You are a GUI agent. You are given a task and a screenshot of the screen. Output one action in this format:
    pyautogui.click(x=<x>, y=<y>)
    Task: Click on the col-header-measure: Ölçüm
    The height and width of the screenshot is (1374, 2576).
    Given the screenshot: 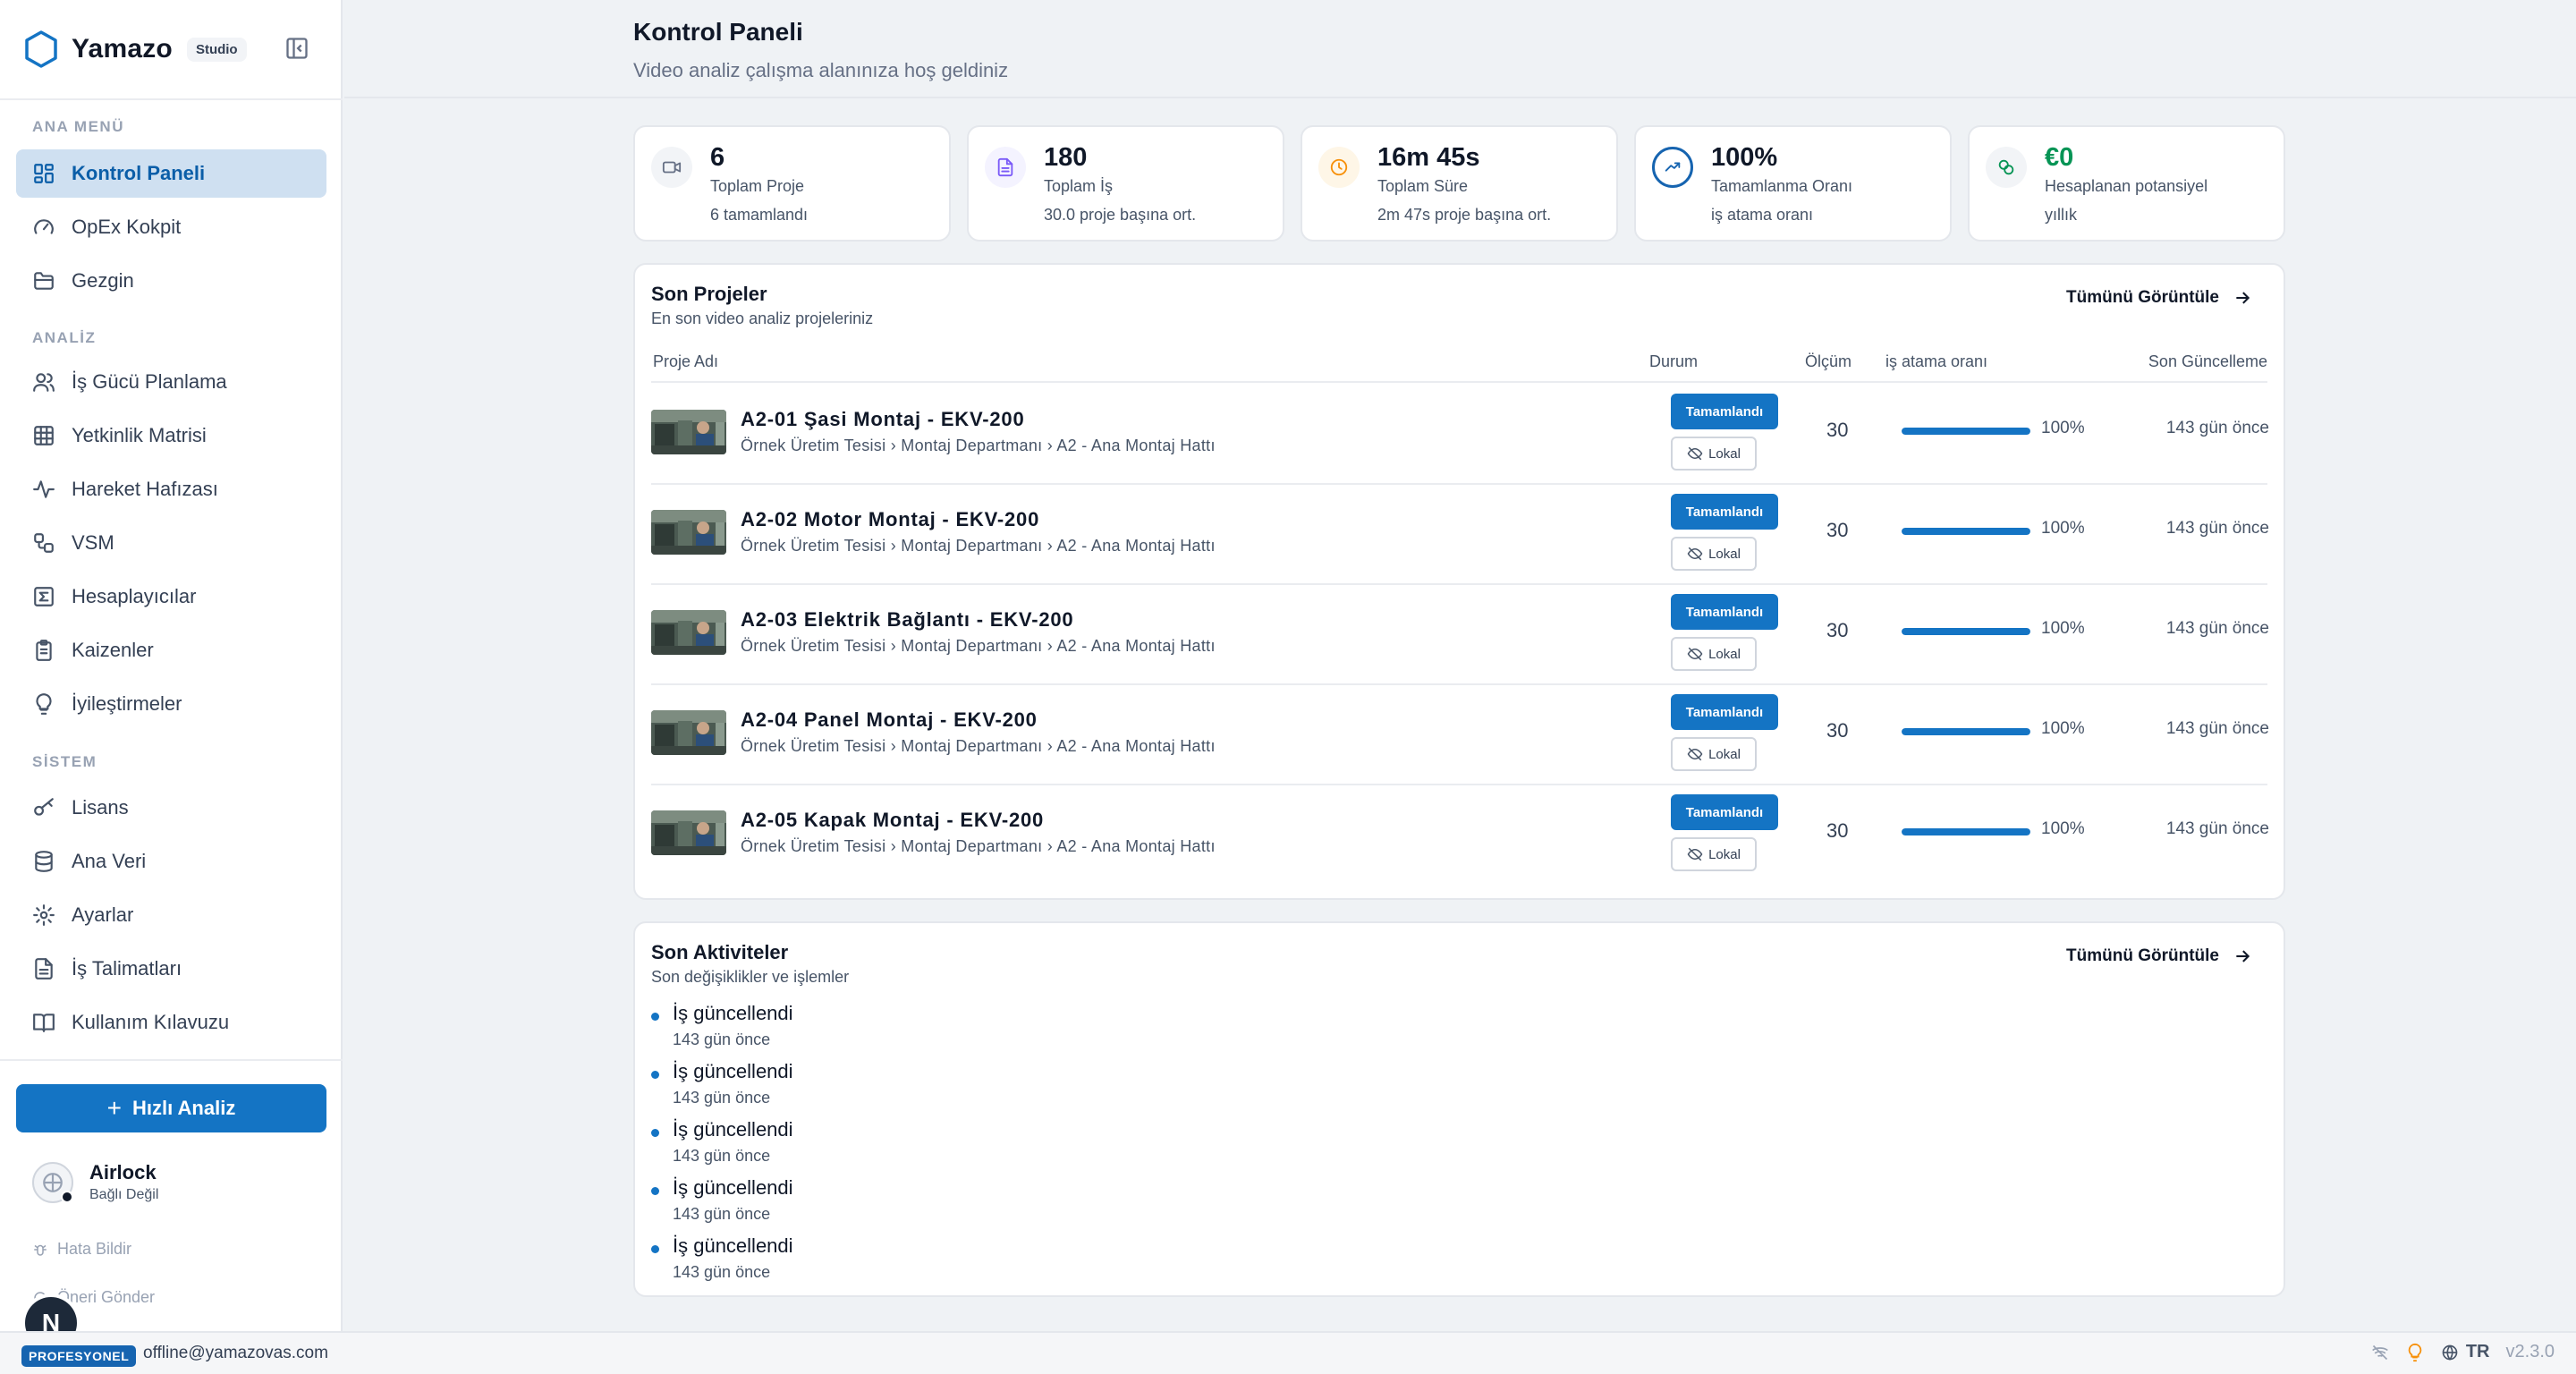 What is the action you would take?
    pyautogui.click(x=1828, y=361)
    